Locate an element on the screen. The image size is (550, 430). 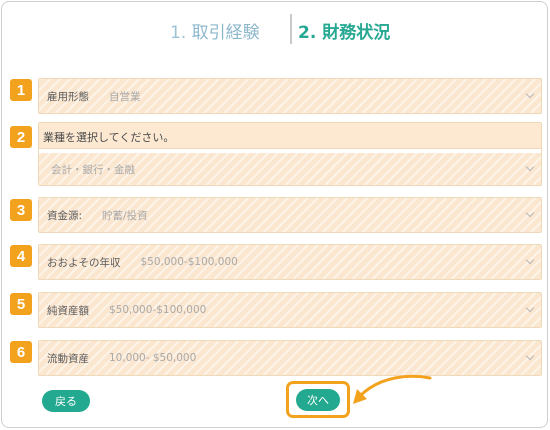
step-2-number: 2. is located at coordinates (307, 33).